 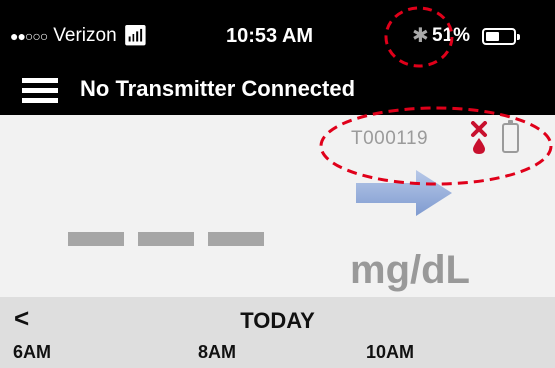 What do you see at coordinates (451, 35) in the screenshot?
I see `battery-percent: 51%` at bounding box center [451, 35].